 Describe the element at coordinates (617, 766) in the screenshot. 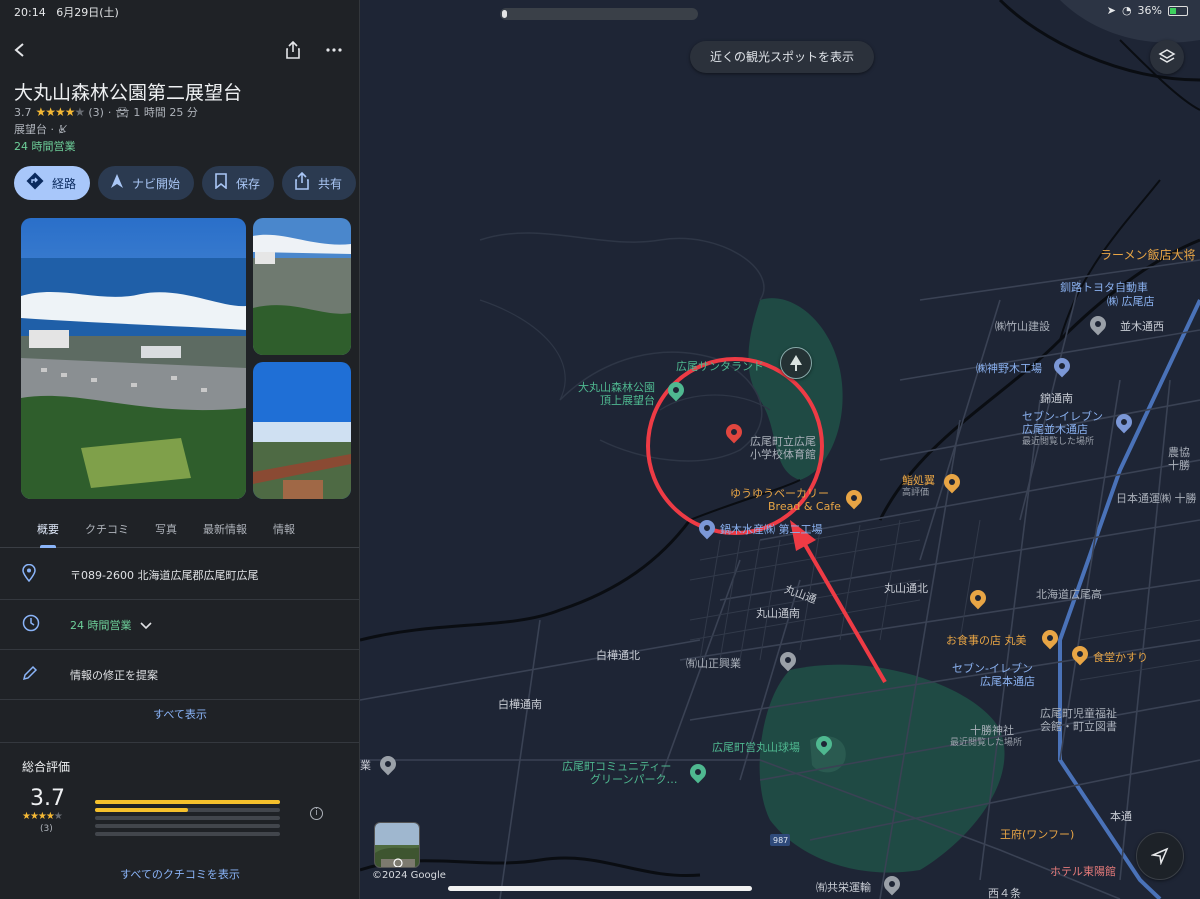

I see `community-park-line1: 広尾町コミュニティー` at that location.